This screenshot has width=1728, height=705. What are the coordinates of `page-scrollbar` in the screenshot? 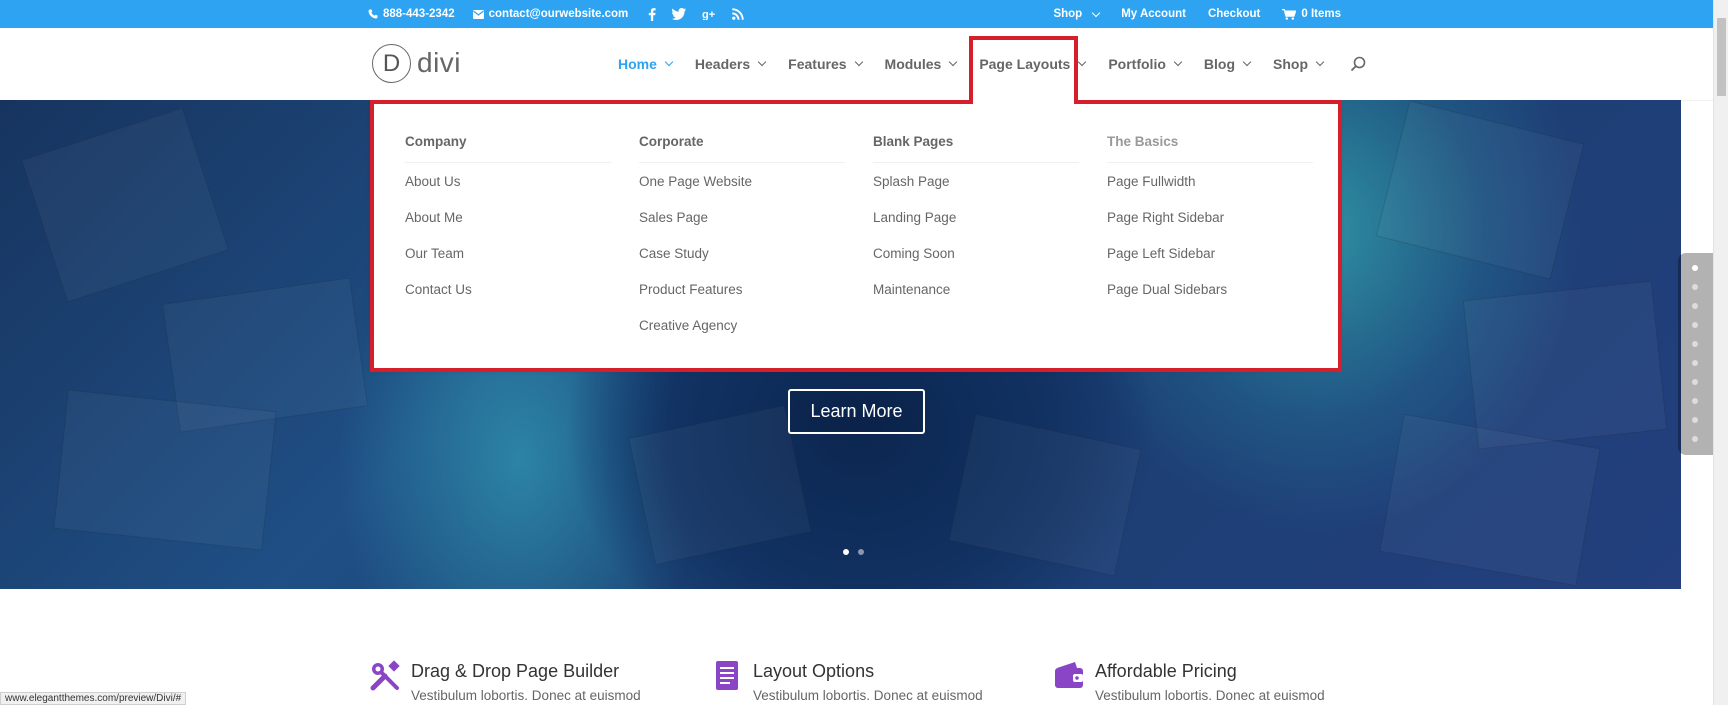 It's located at (1720, 352).